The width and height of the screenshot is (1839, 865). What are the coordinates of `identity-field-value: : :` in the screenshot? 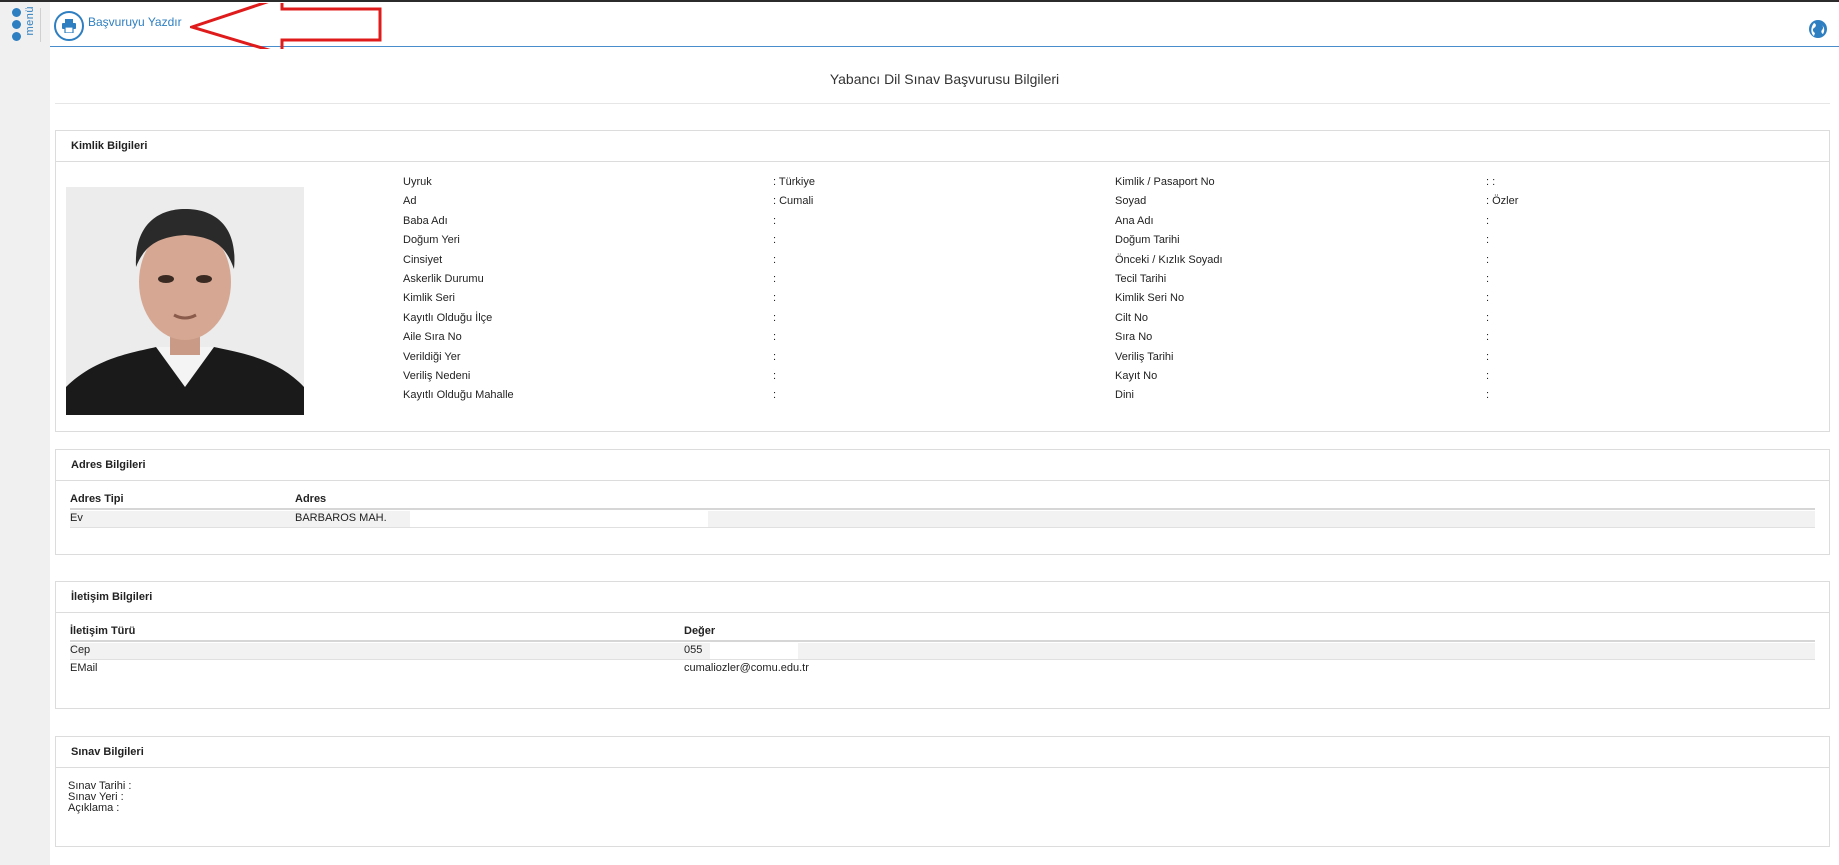 It's located at (1491, 182).